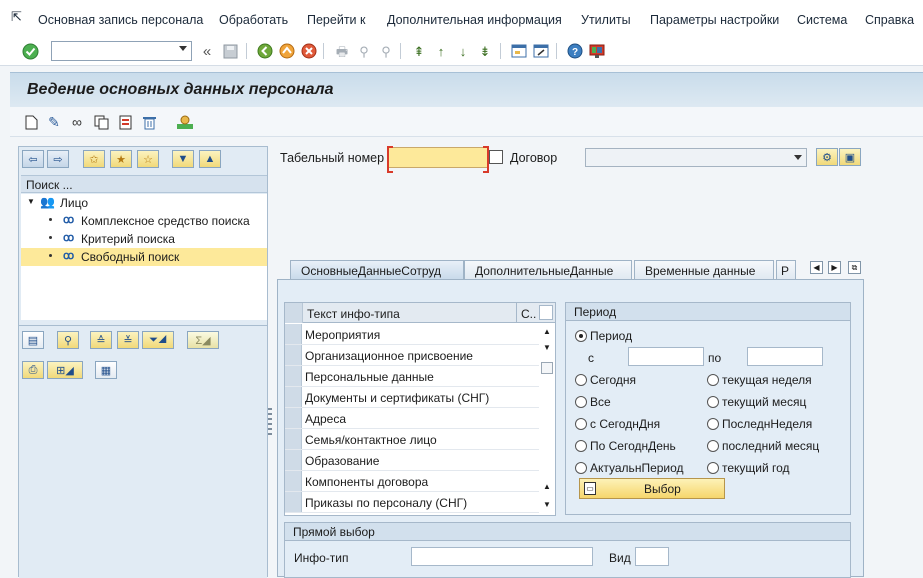 The image size is (923, 578). I want to click on infotype-field, so click(502, 556).